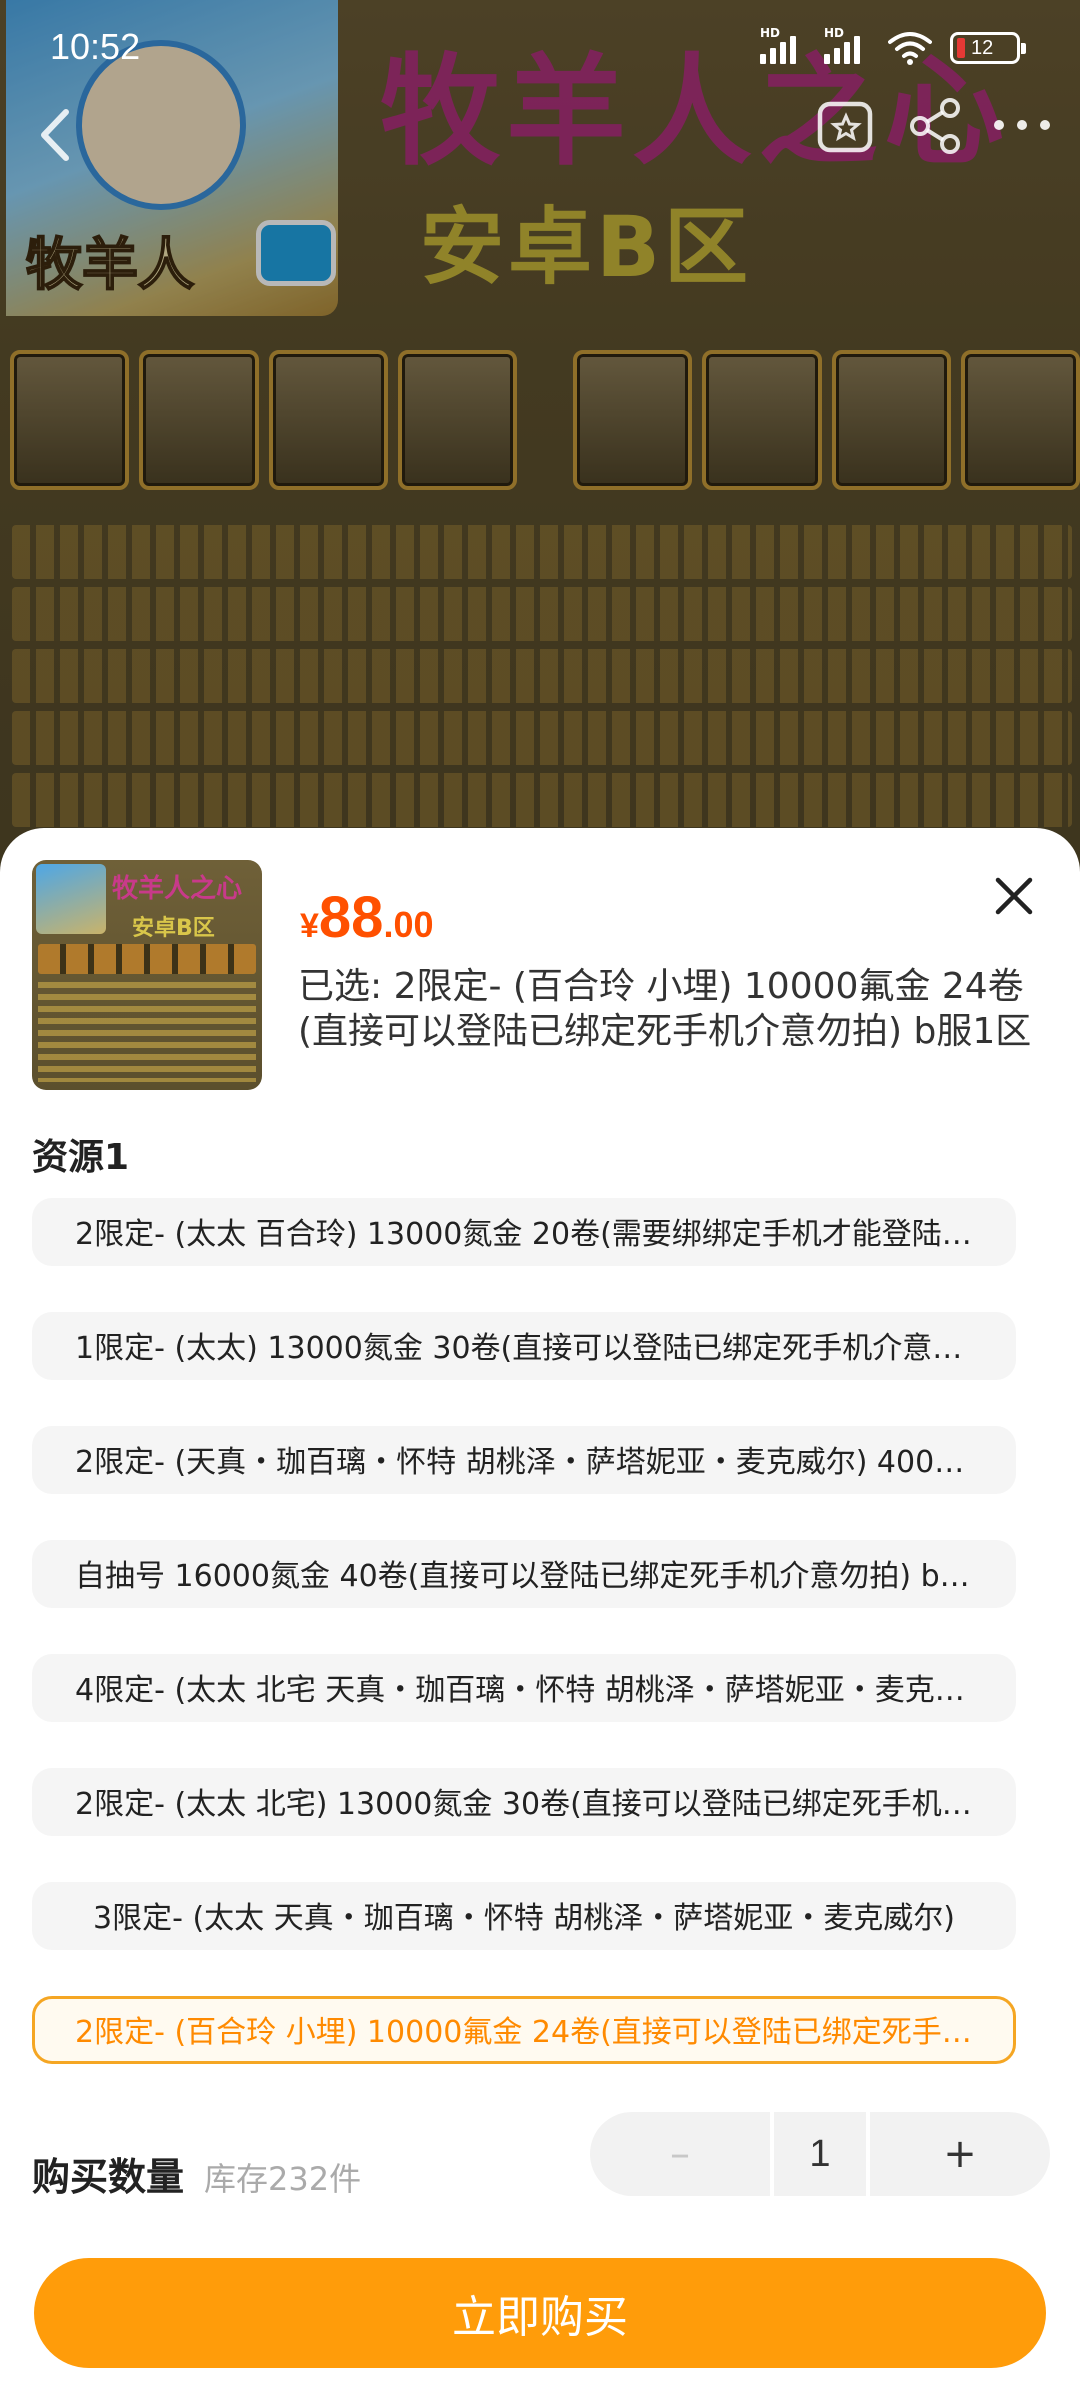 The width and height of the screenshot is (1080, 2400). What do you see at coordinates (147, 1032) in the screenshot?
I see `thumbnail-text-lines` at bounding box center [147, 1032].